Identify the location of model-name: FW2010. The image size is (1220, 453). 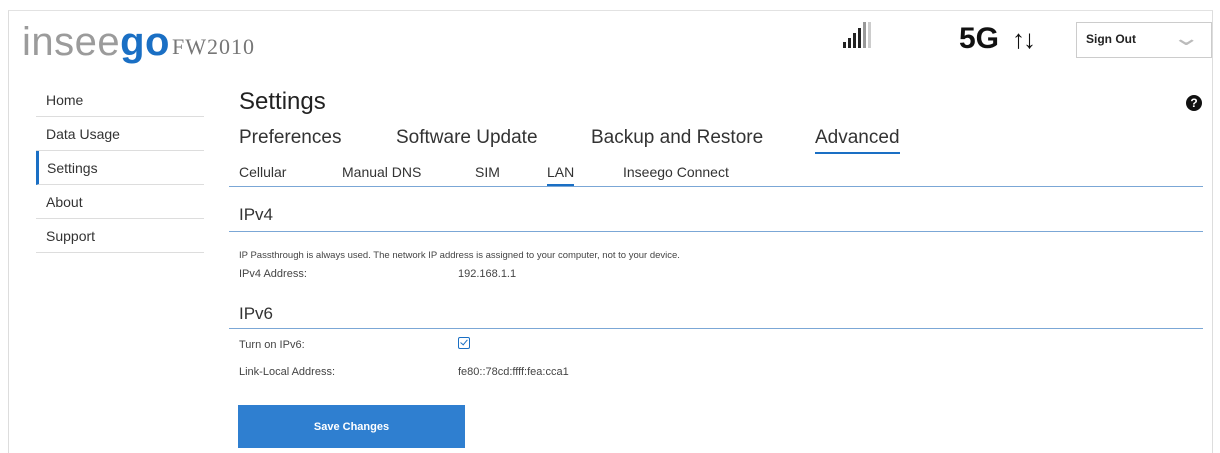
(213, 46).